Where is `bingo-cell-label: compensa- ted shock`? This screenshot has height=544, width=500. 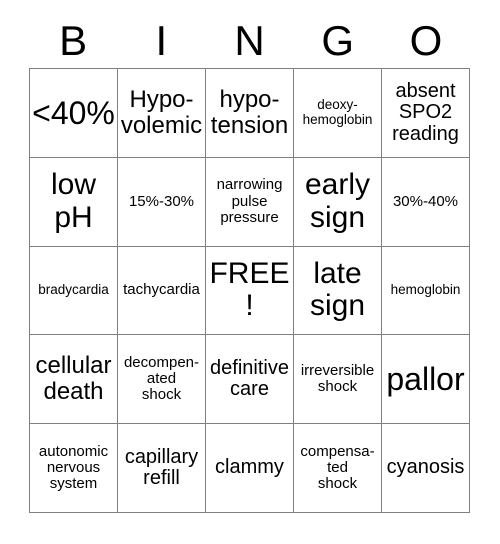
bingo-cell-label: compensa- ted shock is located at coordinates (337, 467).